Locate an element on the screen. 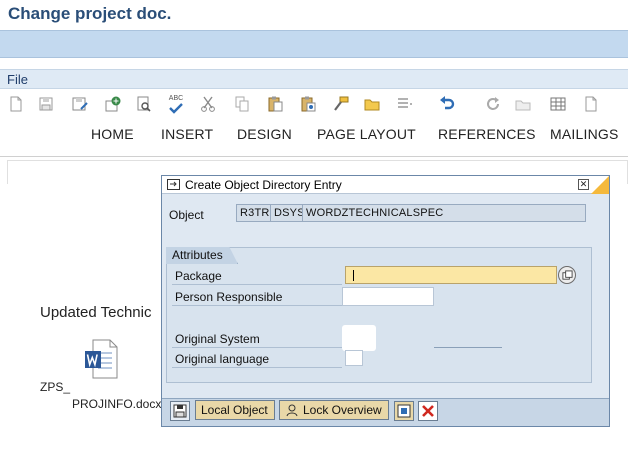  page-title: Change project doc. is located at coordinates (90, 13).